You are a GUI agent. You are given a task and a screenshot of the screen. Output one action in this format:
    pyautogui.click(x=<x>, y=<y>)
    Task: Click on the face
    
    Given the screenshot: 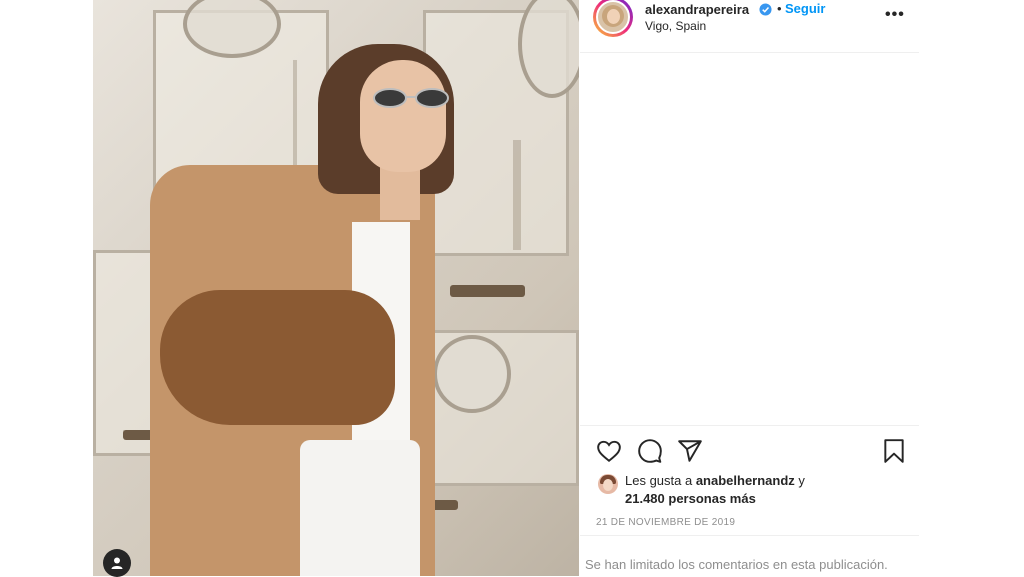 What is the action you would take?
    pyautogui.click(x=403, y=116)
    